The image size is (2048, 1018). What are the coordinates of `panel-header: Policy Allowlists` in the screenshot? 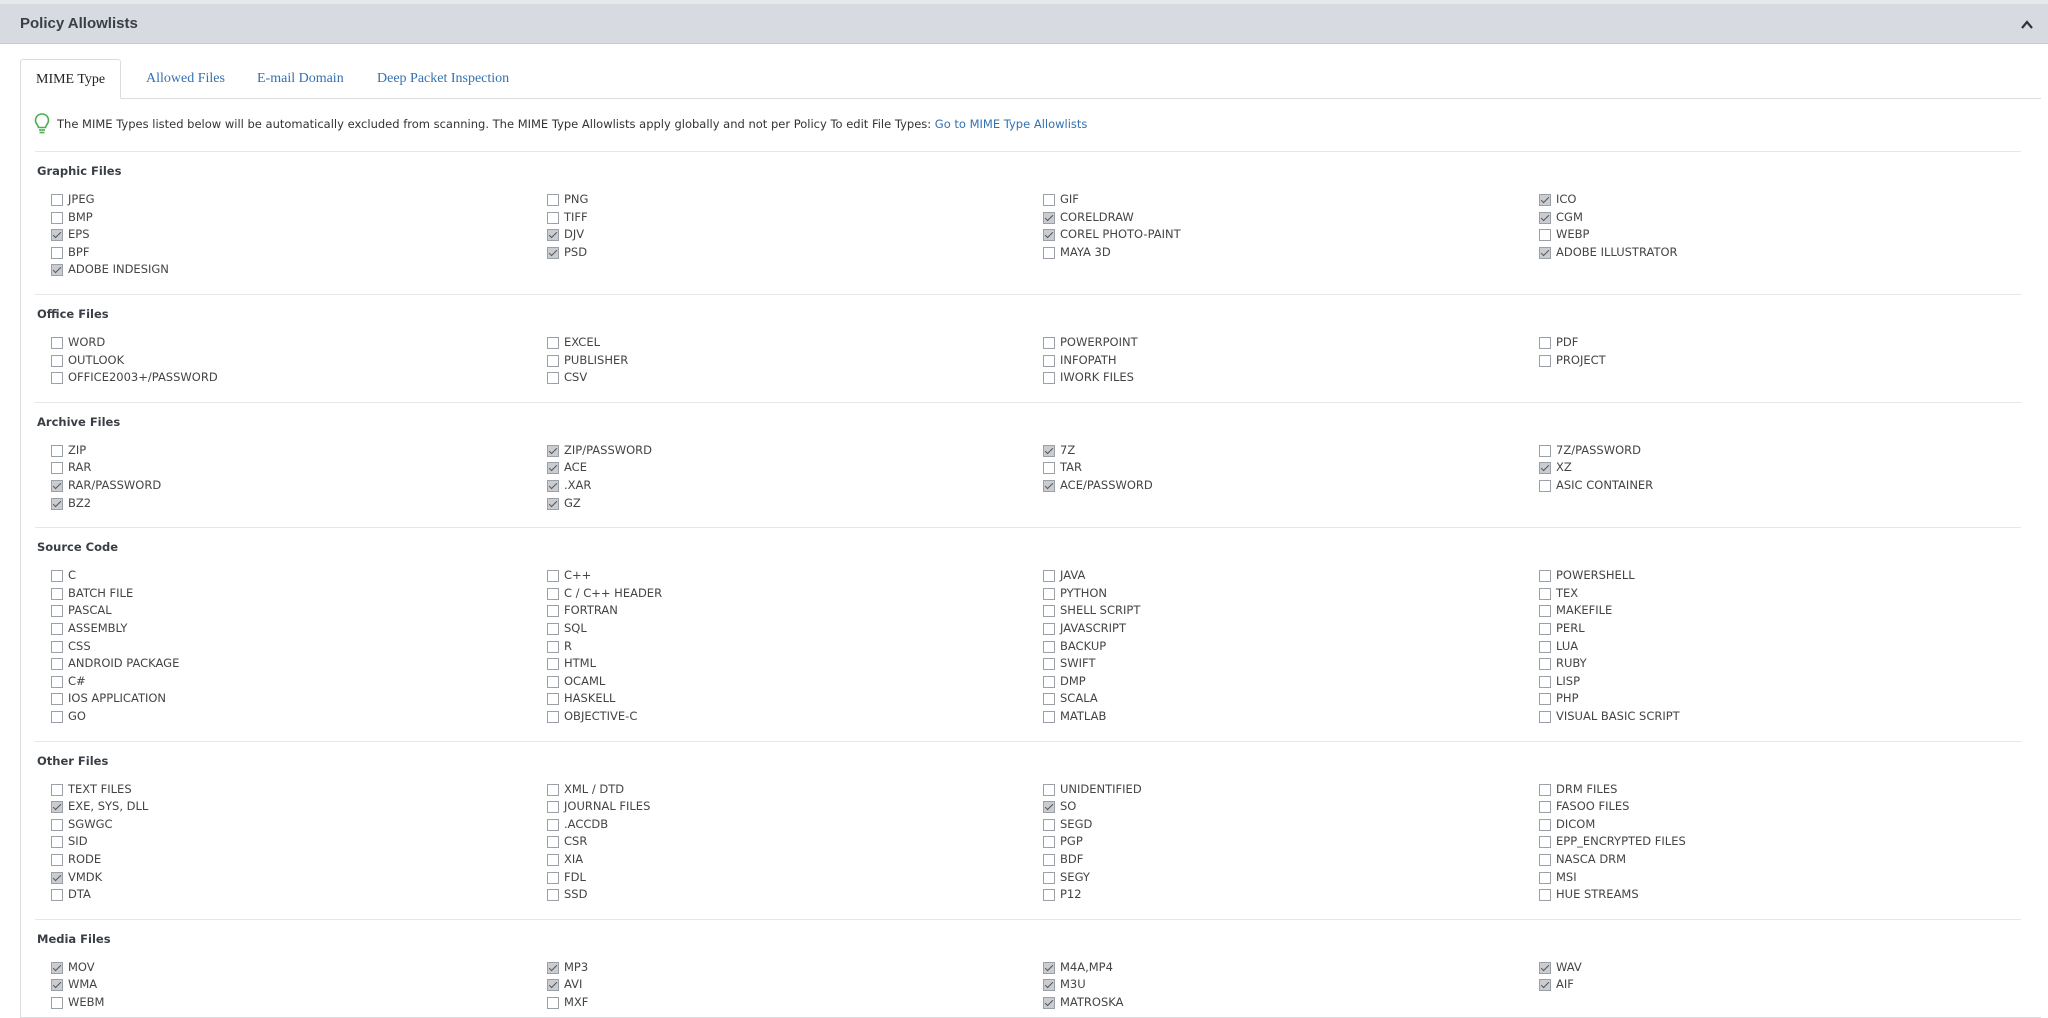 It's located at (1024, 24).